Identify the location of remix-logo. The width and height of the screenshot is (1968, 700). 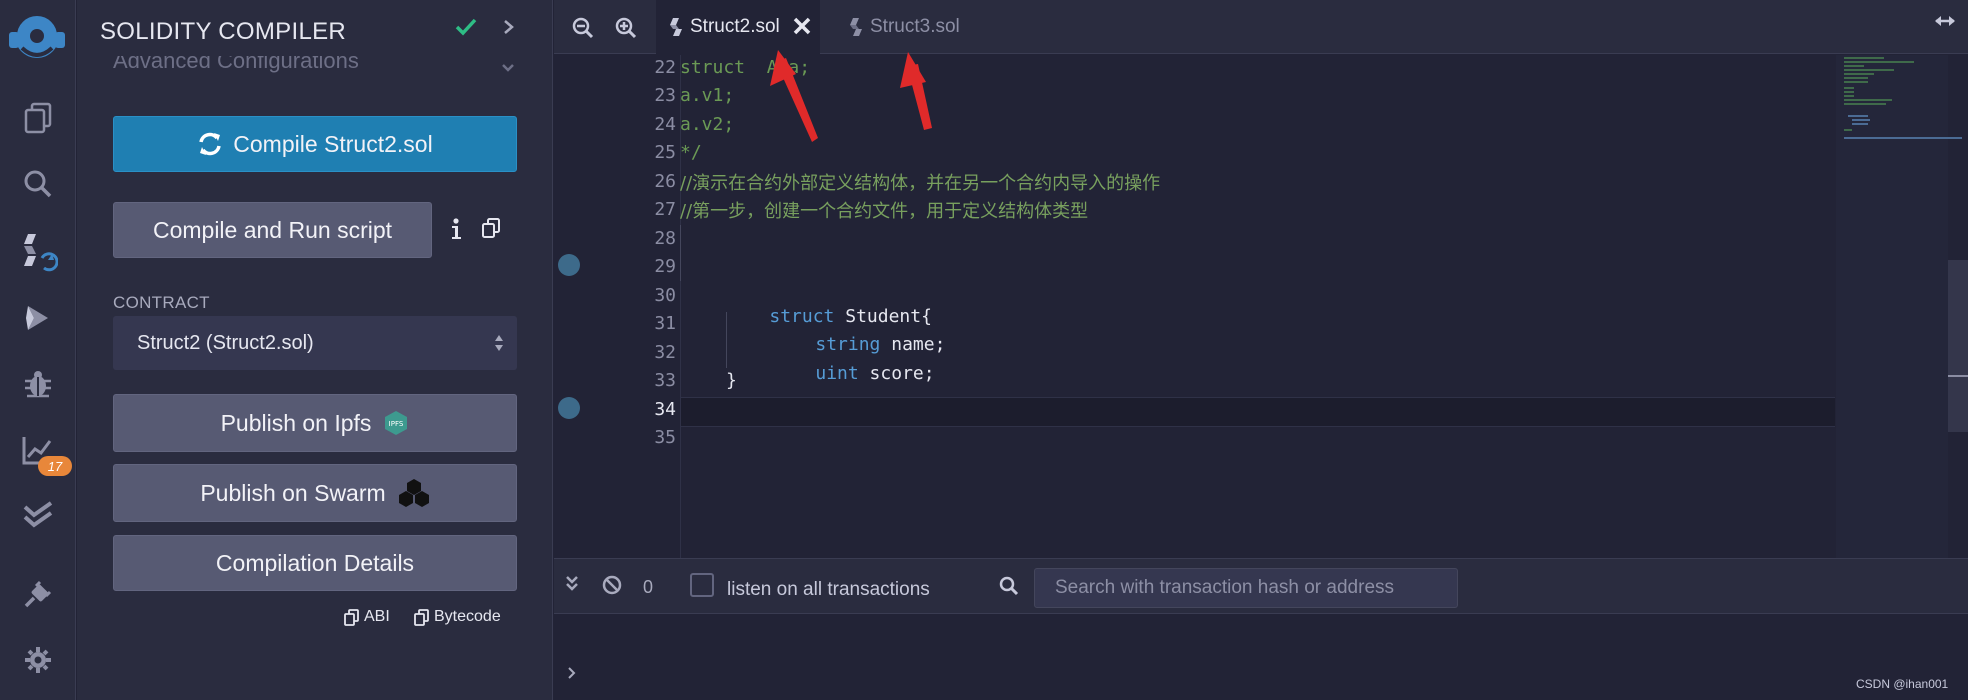
(37, 37).